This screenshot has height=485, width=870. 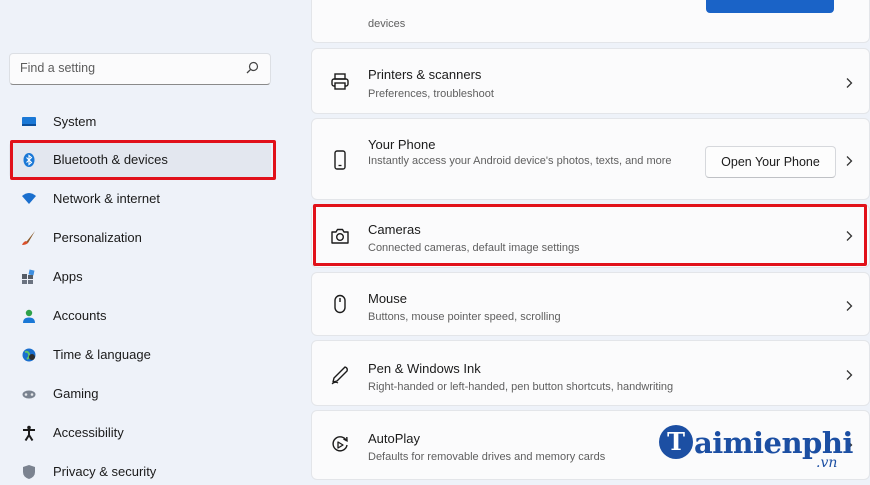 What do you see at coordinates (97, 237) in the screenshot?
I see `sidebar-item-label: Personalization` at bounding box center [97, 237].